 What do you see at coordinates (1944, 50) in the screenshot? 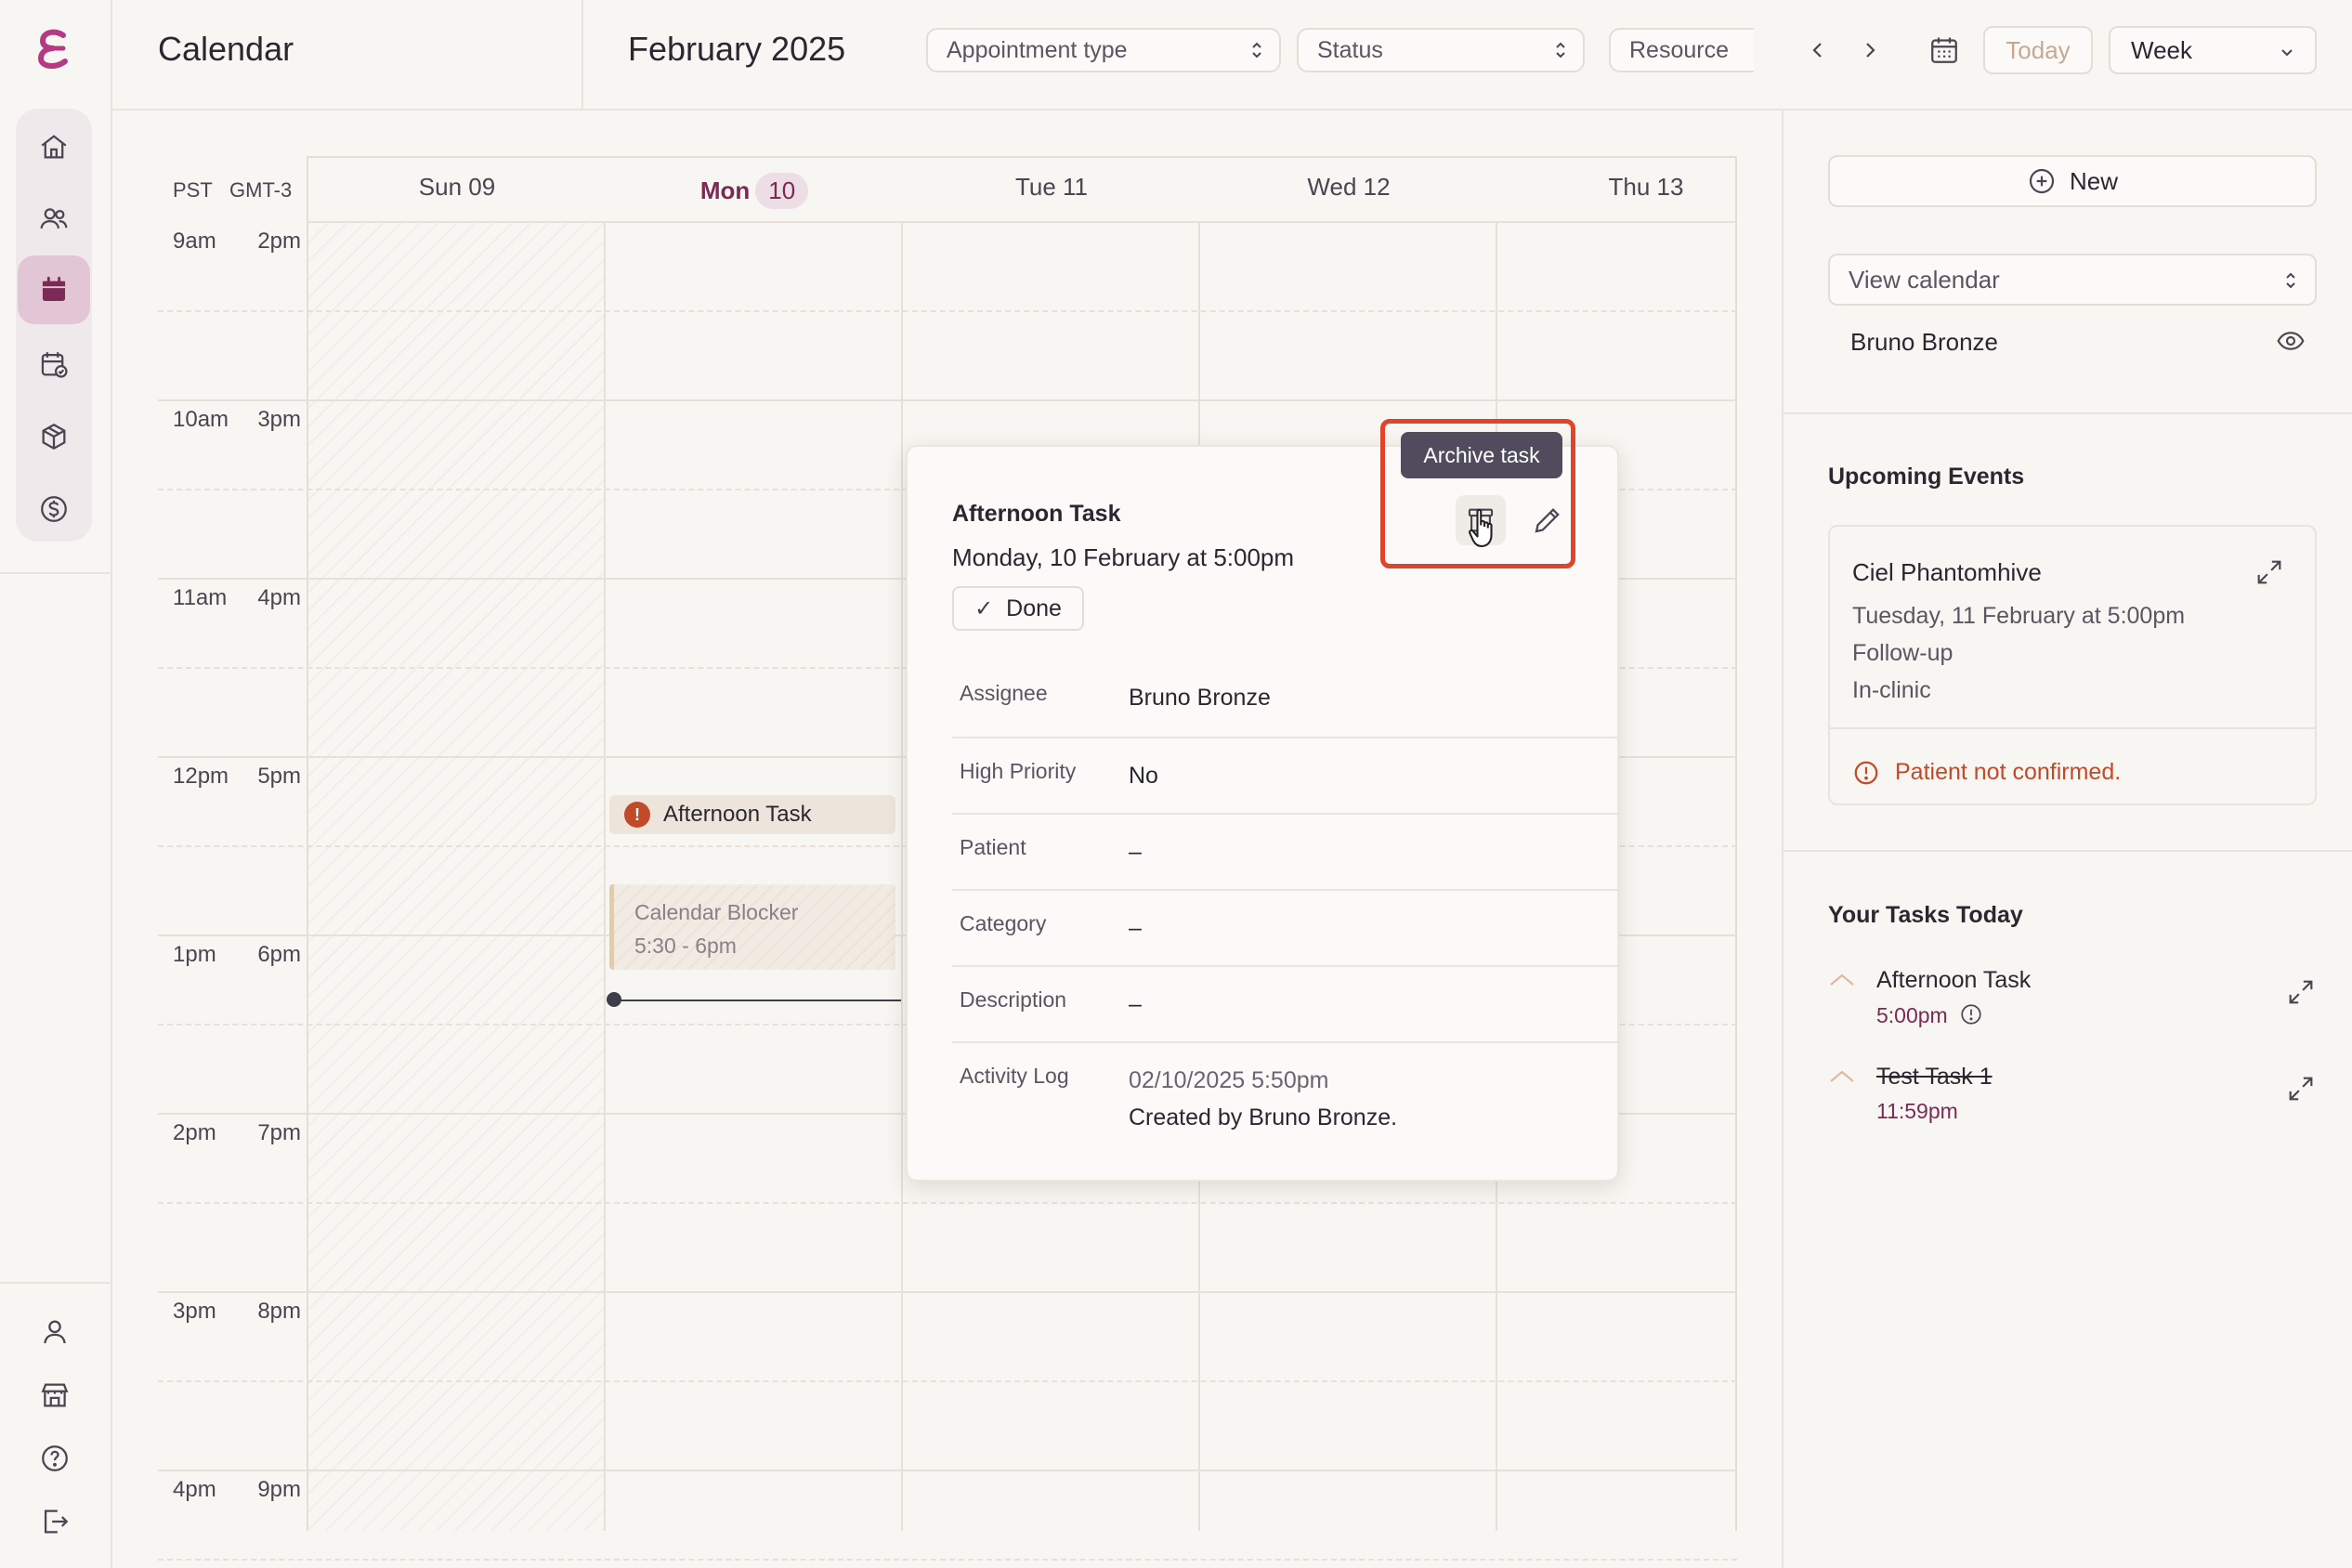
I see `date-picker-button` at bounding box center [1944, 50].